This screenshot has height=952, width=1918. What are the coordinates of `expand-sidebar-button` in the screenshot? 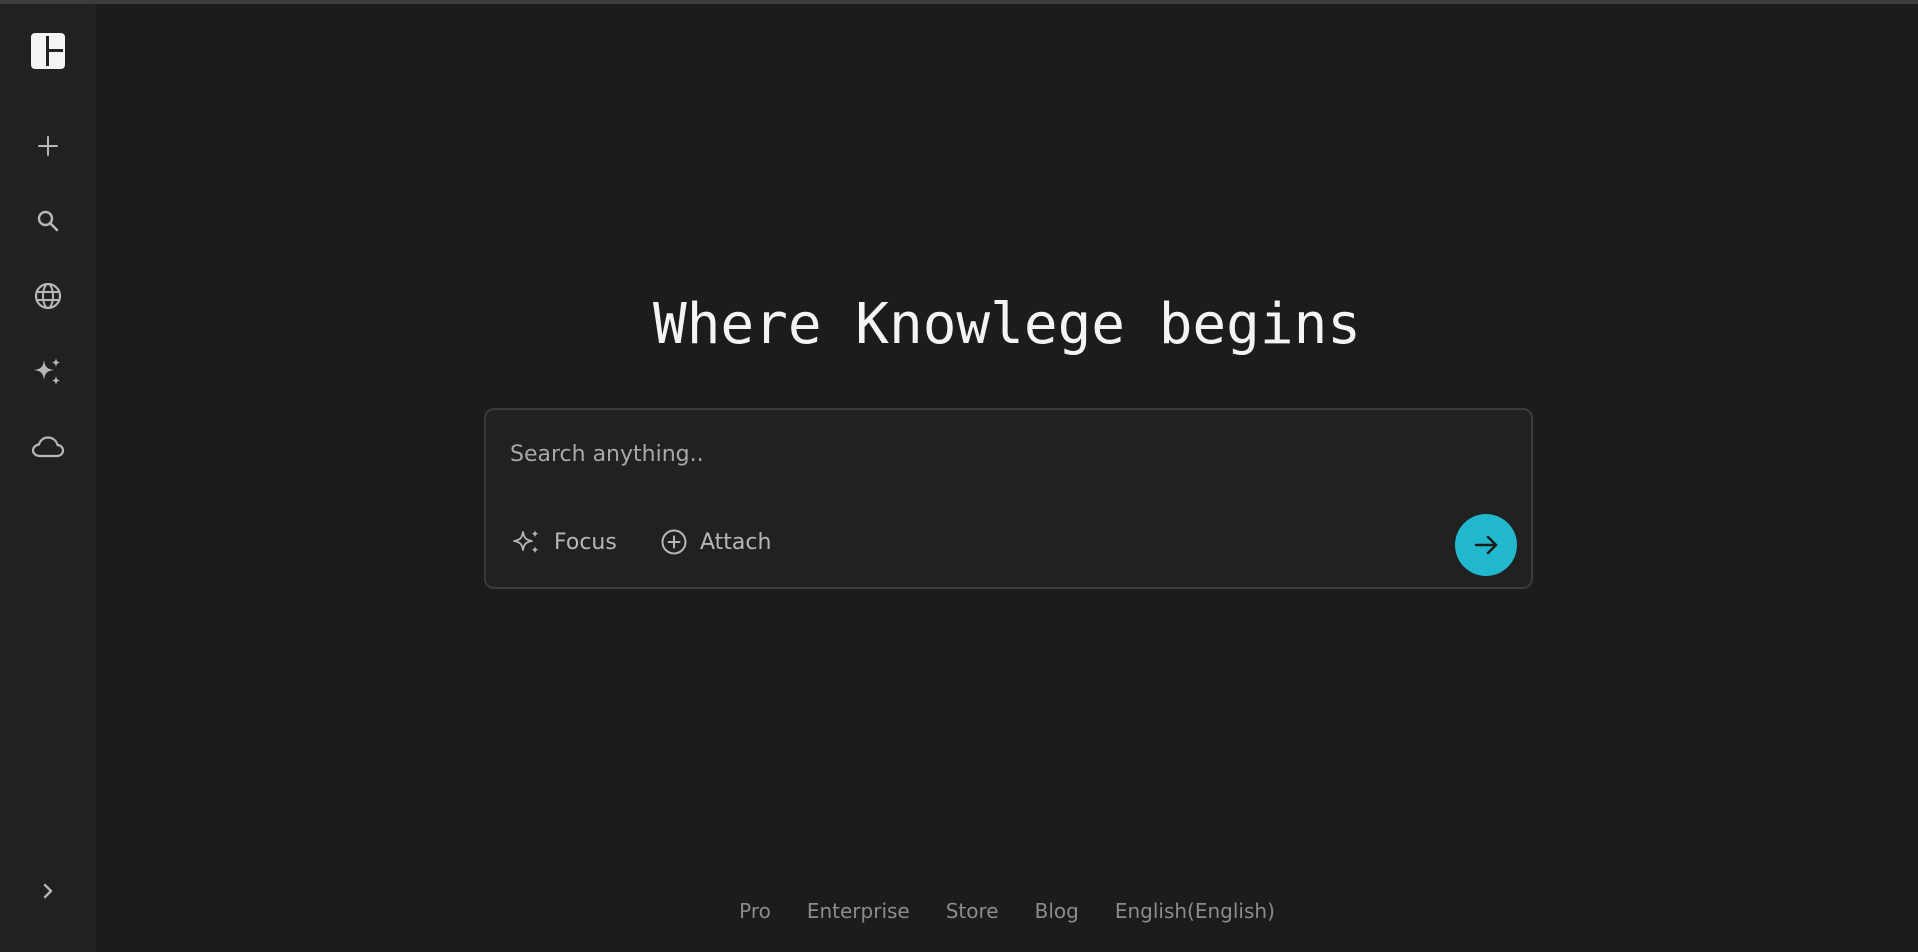 It's located at (48, 891).